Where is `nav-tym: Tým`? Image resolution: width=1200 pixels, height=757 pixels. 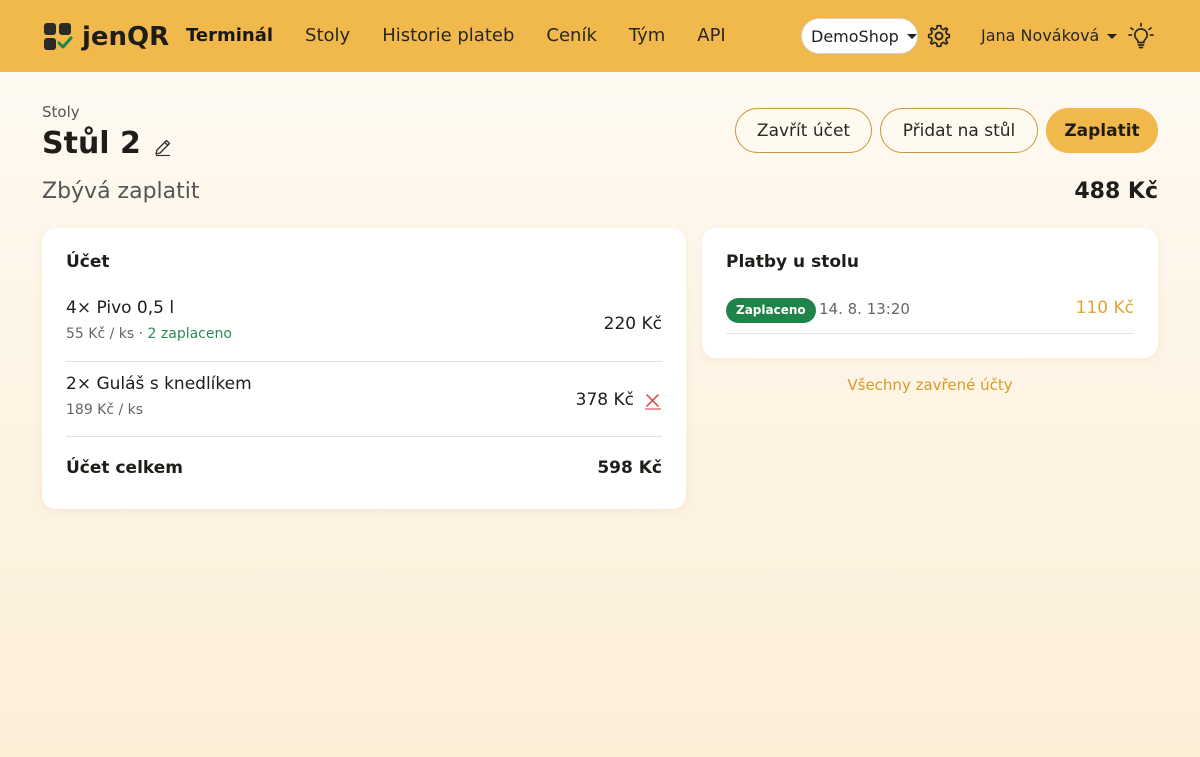 nav-tym: Tým is located at coordinates (647, 36).